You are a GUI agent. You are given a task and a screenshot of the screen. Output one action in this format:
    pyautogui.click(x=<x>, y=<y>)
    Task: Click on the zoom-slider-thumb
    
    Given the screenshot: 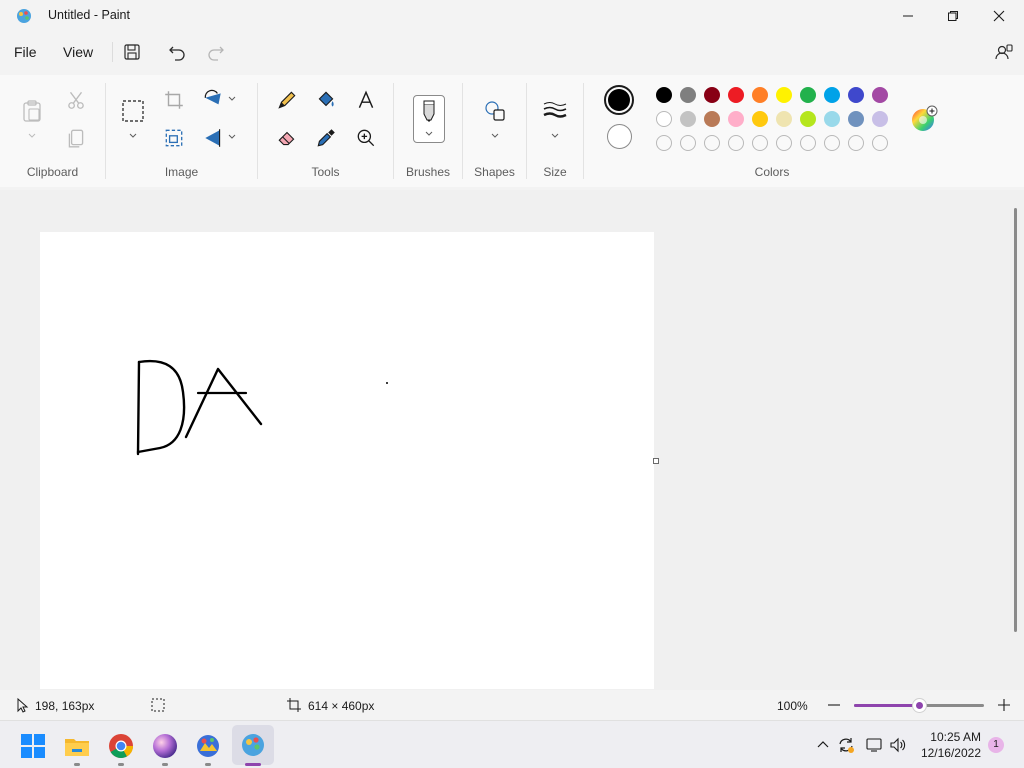 What is the action you would take?
    pyautogui.click(x=919, y=705)
    